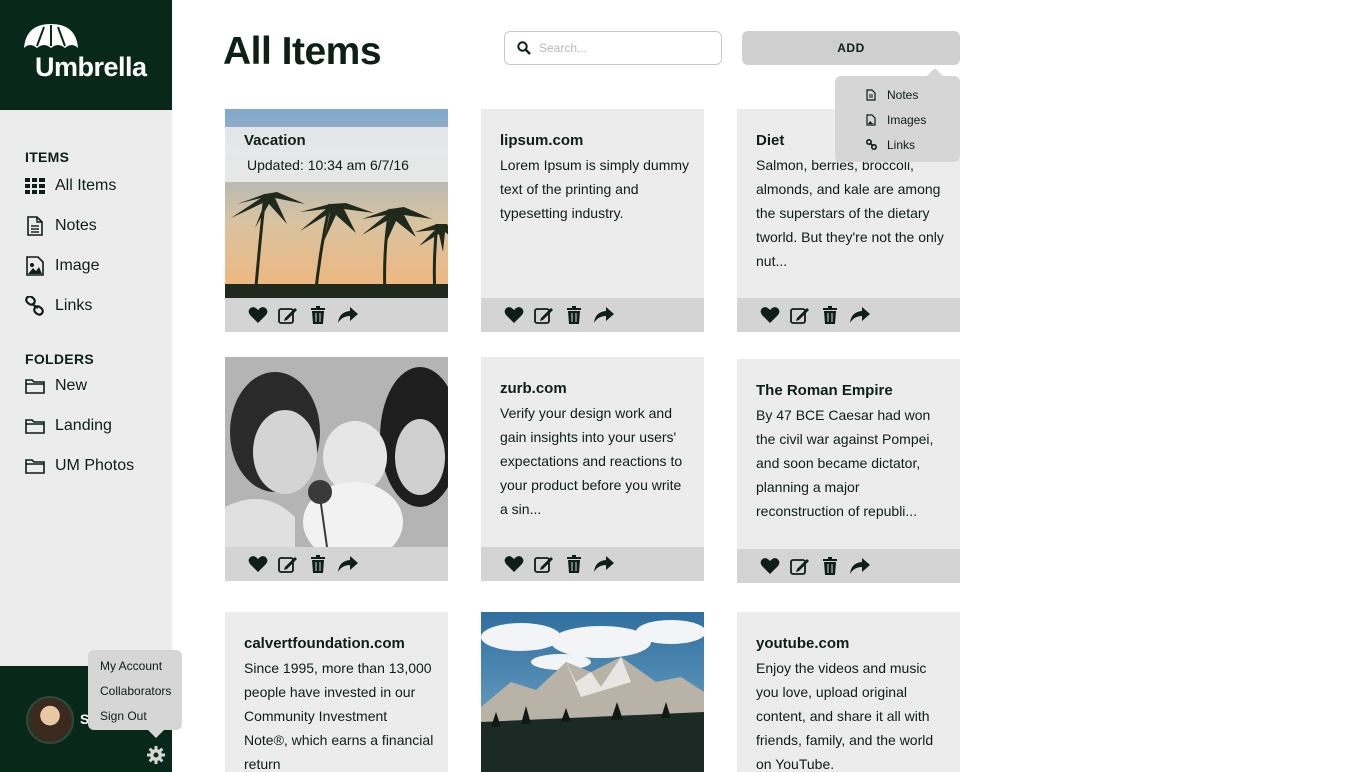  I want to click on card-title: Diet, so click(770, 140).